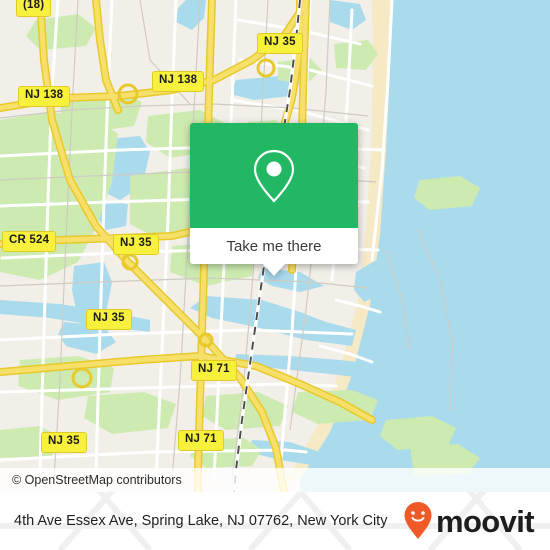 The width and height of the screenshot is (550, 550). What do you see at coordinates (34, 8) in the screenshot?
I see `road-shield: (18)` at bounding box center [34, 8].